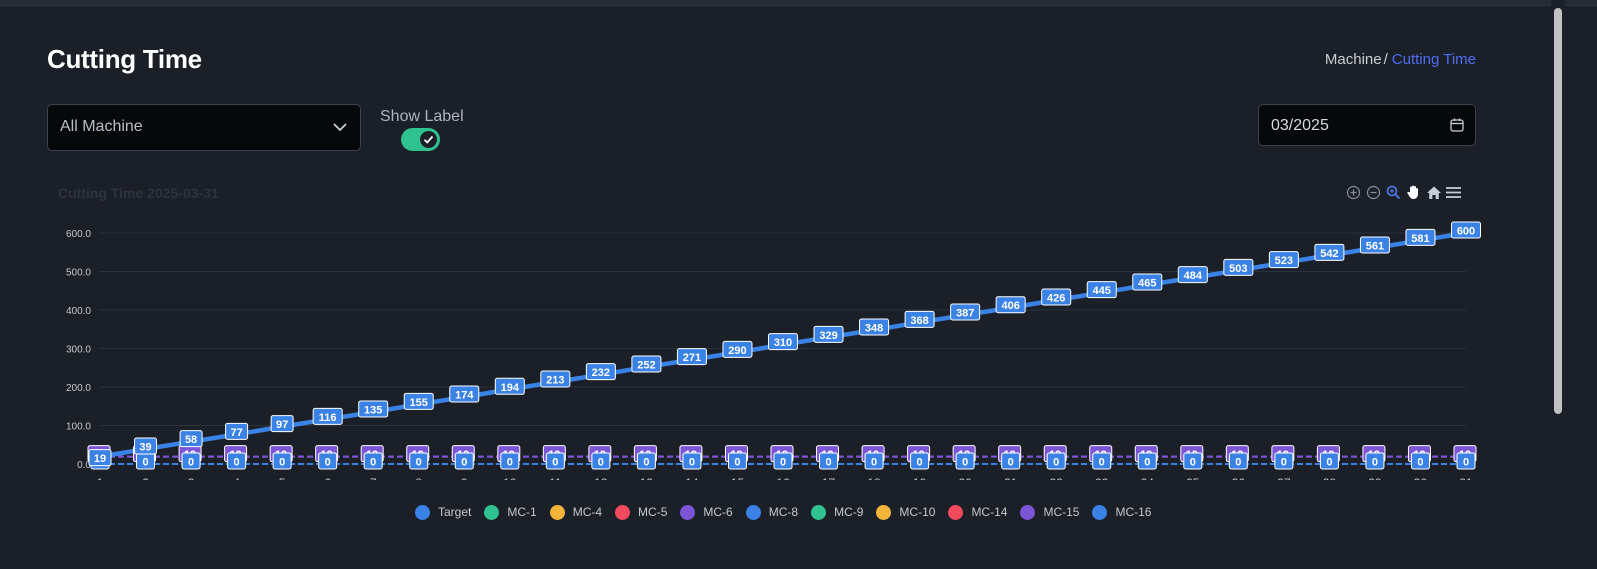 This screenshot has height=569, width=1597. What do you see at coordinates (282, 478) in the screenshot?
I see `x-tick-label: 5` at bounding box center [282, 478].